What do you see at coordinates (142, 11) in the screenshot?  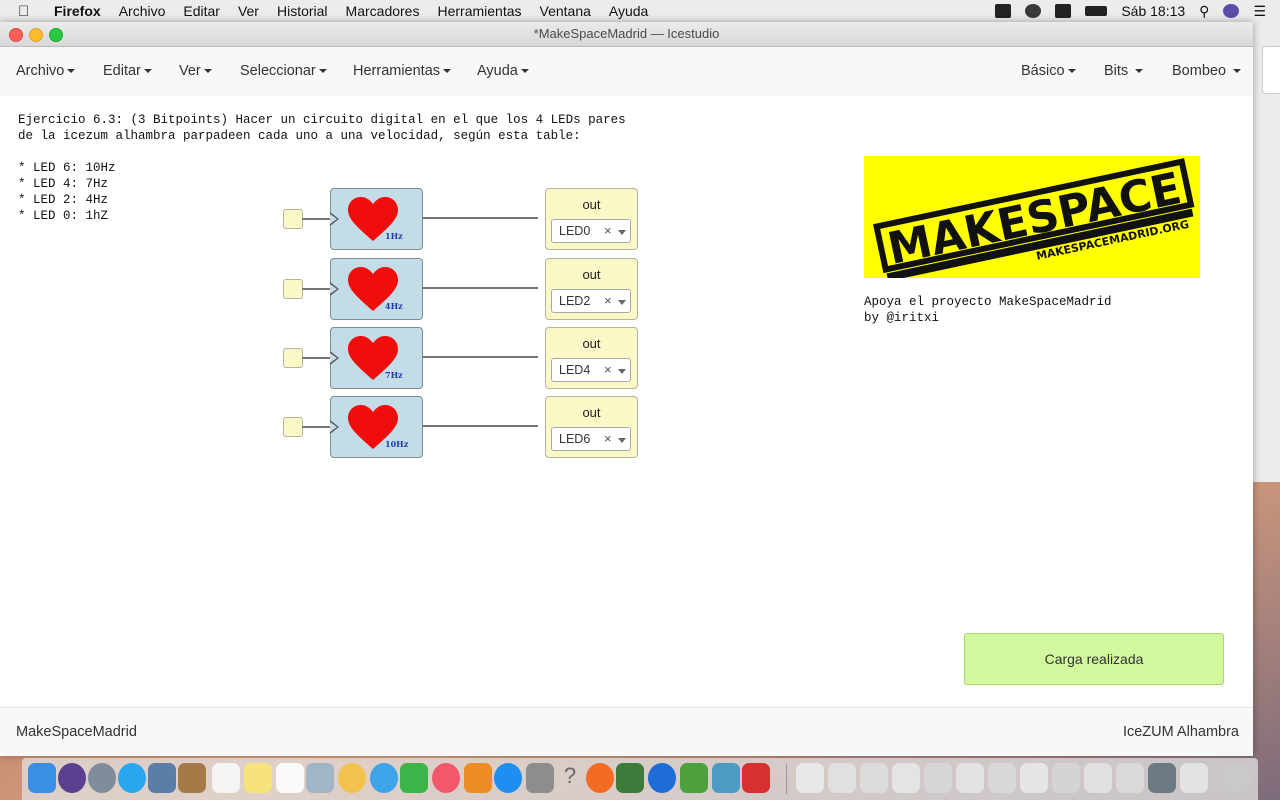 I see `menu-archivo: Archivo` at bounding box center [142, 11].